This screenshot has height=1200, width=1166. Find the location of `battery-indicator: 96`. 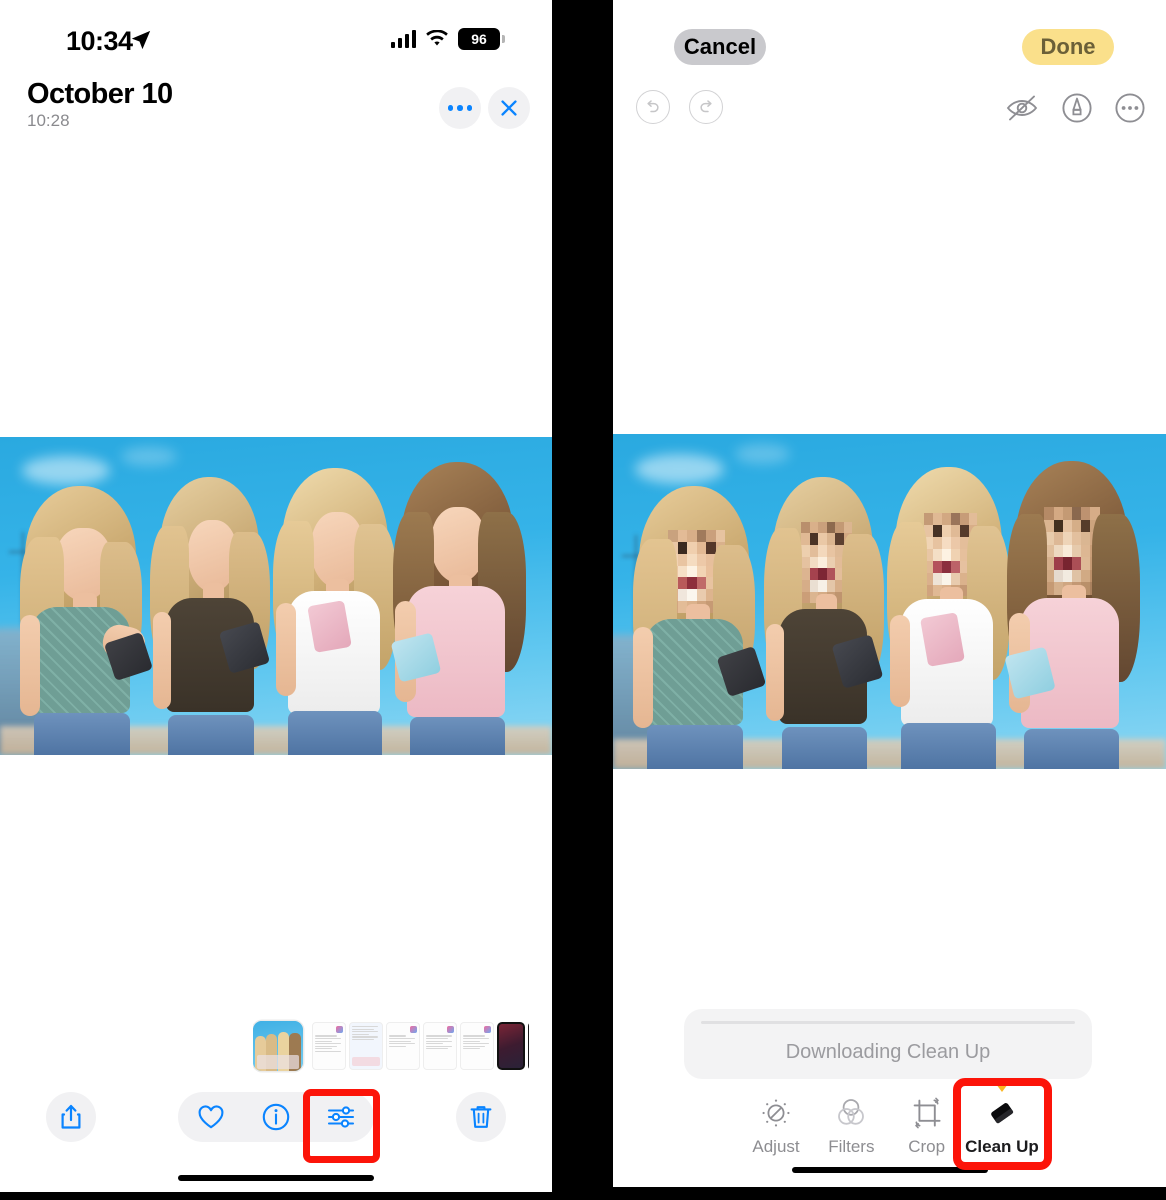

battery-indicator: 96 is located at coordinates (481, 39).